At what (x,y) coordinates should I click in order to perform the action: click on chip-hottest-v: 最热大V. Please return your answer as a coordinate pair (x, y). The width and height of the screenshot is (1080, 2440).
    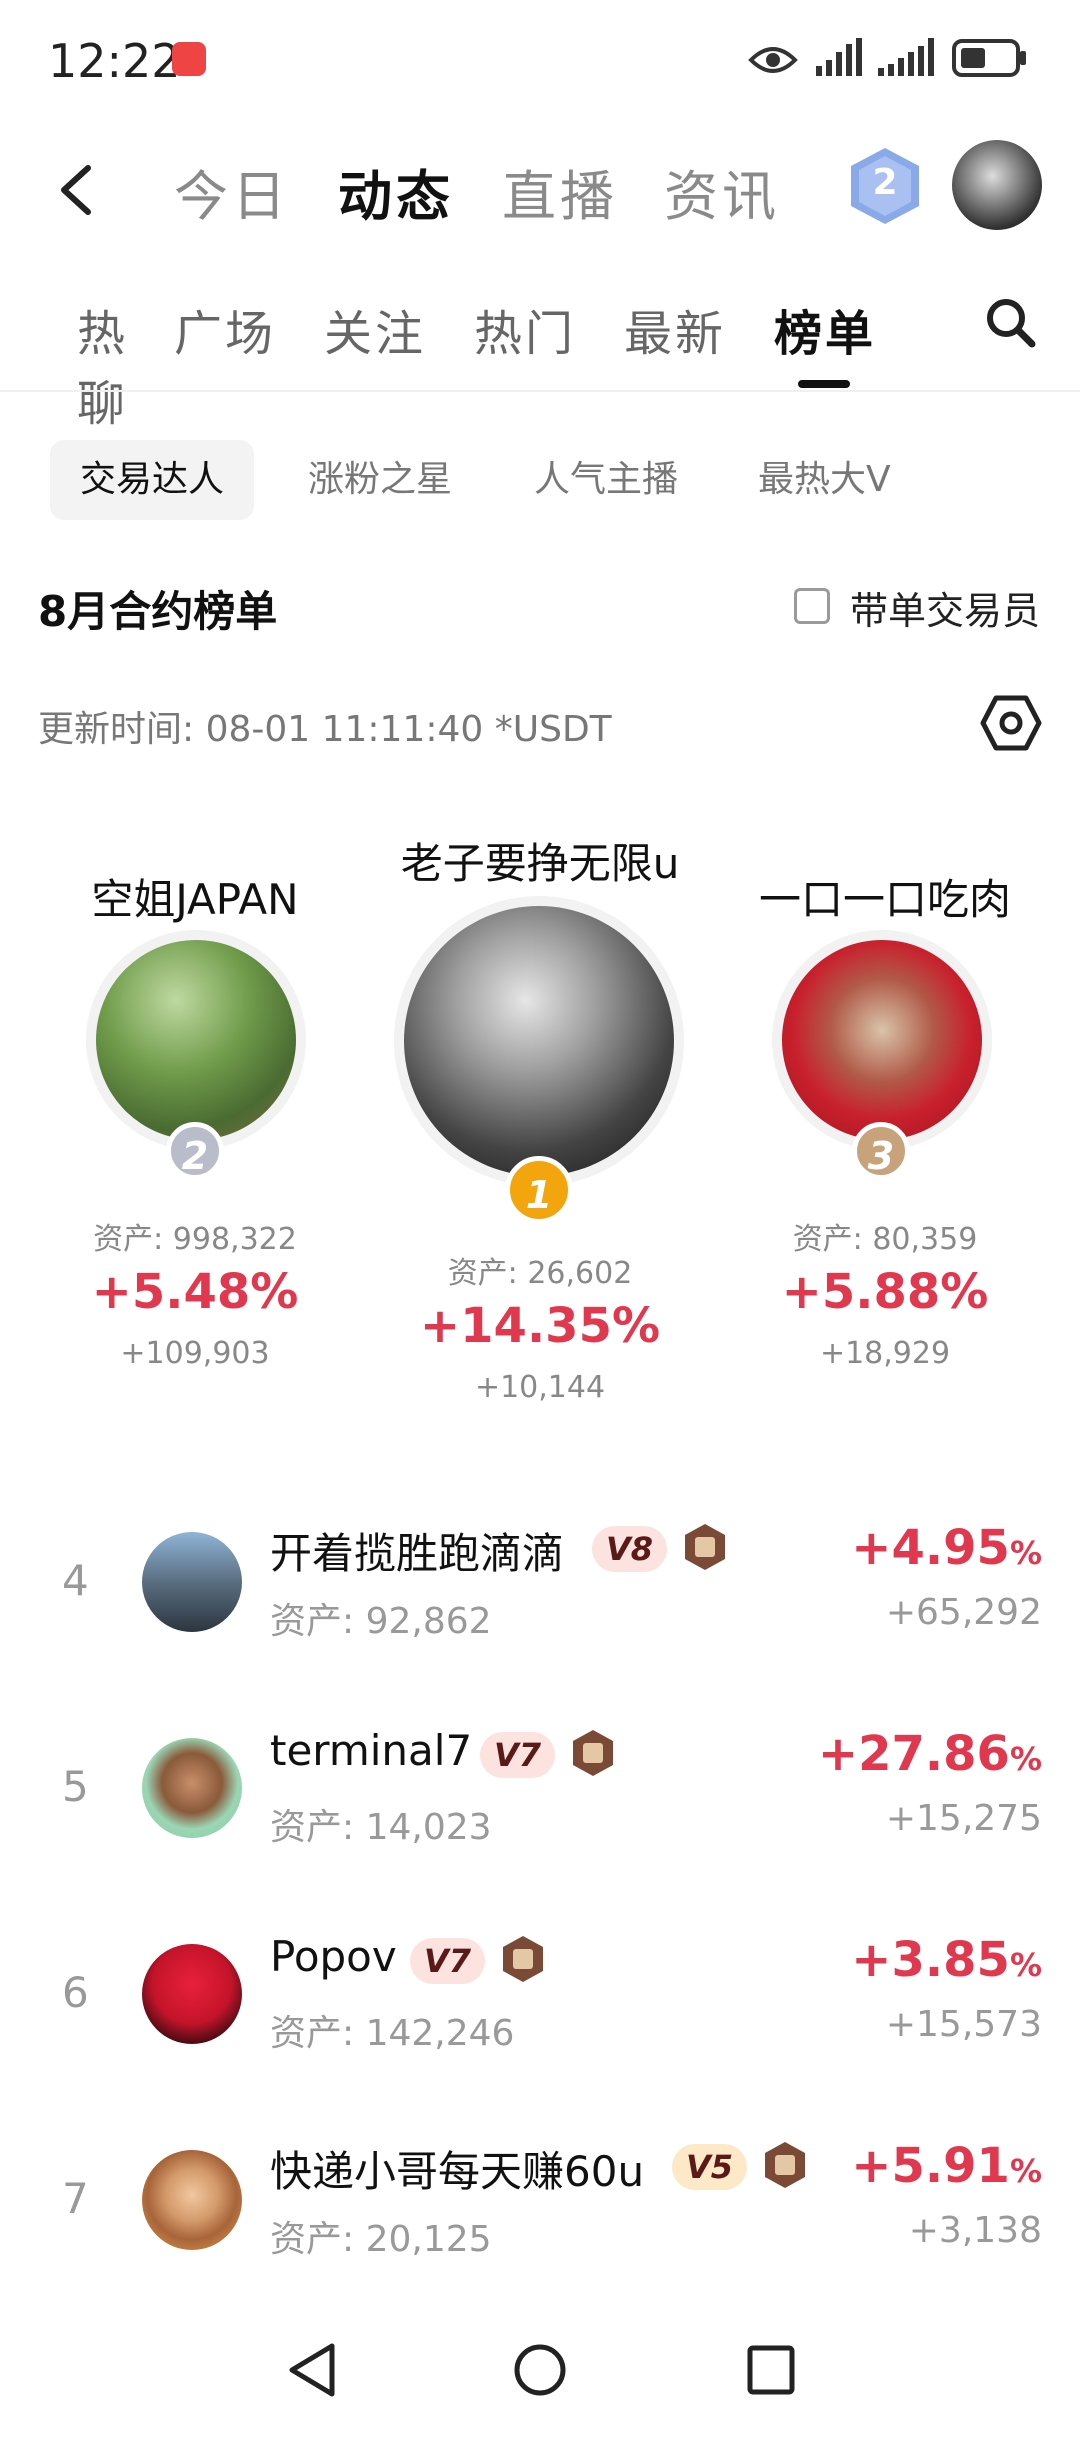
    Looking at the image, I should click on (824, 480).